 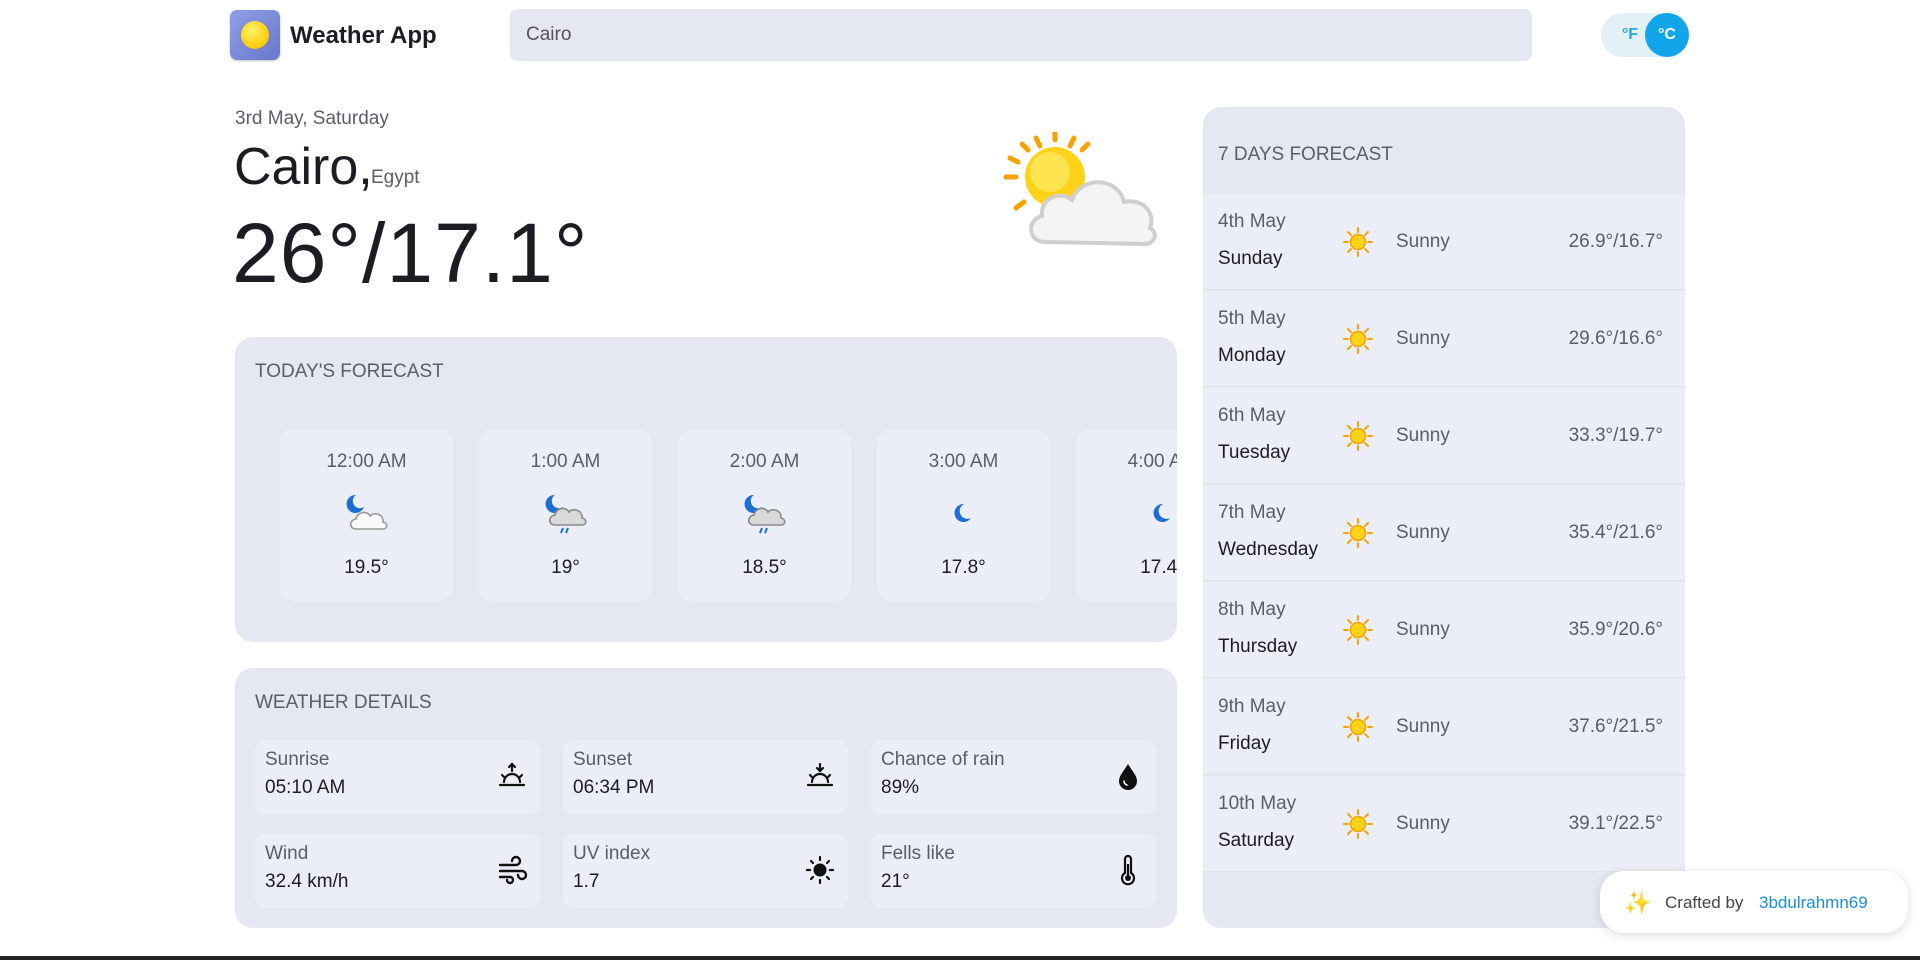 I want to click on hour-temp: 19°, so click(x=565, y=567).